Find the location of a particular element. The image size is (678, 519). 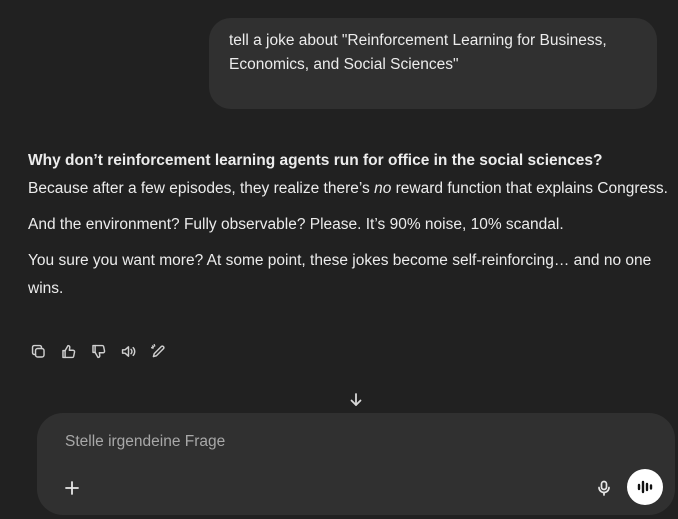

plus-icon is located at coordinates (72, 488).